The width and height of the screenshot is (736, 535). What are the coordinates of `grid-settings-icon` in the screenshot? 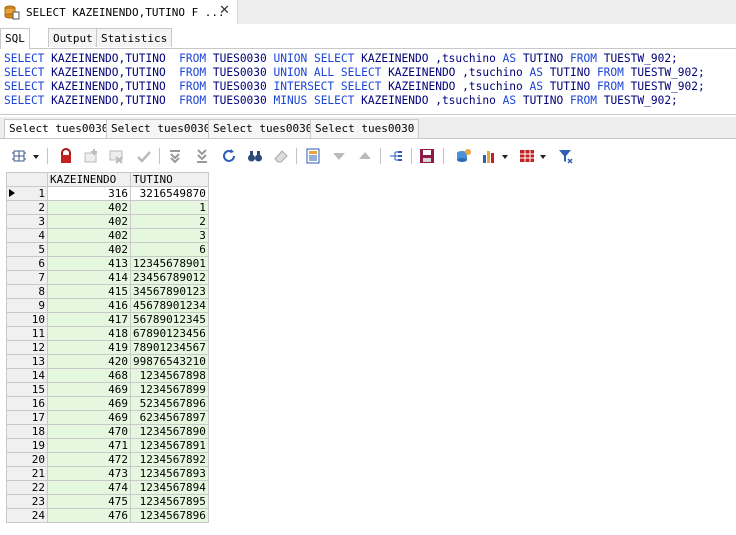 It's located at (19, 156).